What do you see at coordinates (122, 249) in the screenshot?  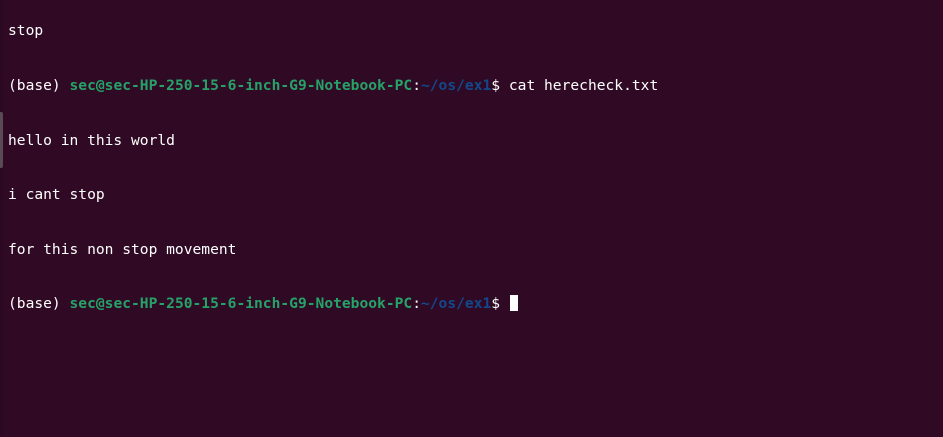 I see `output-text: for this non stop movement` at bounding box center [122, 249].